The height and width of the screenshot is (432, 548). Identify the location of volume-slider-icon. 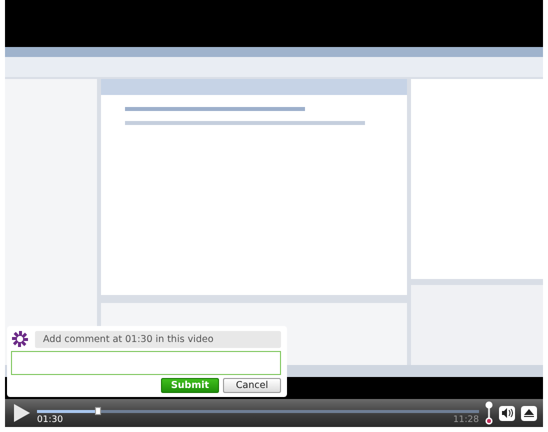
(489, 413).